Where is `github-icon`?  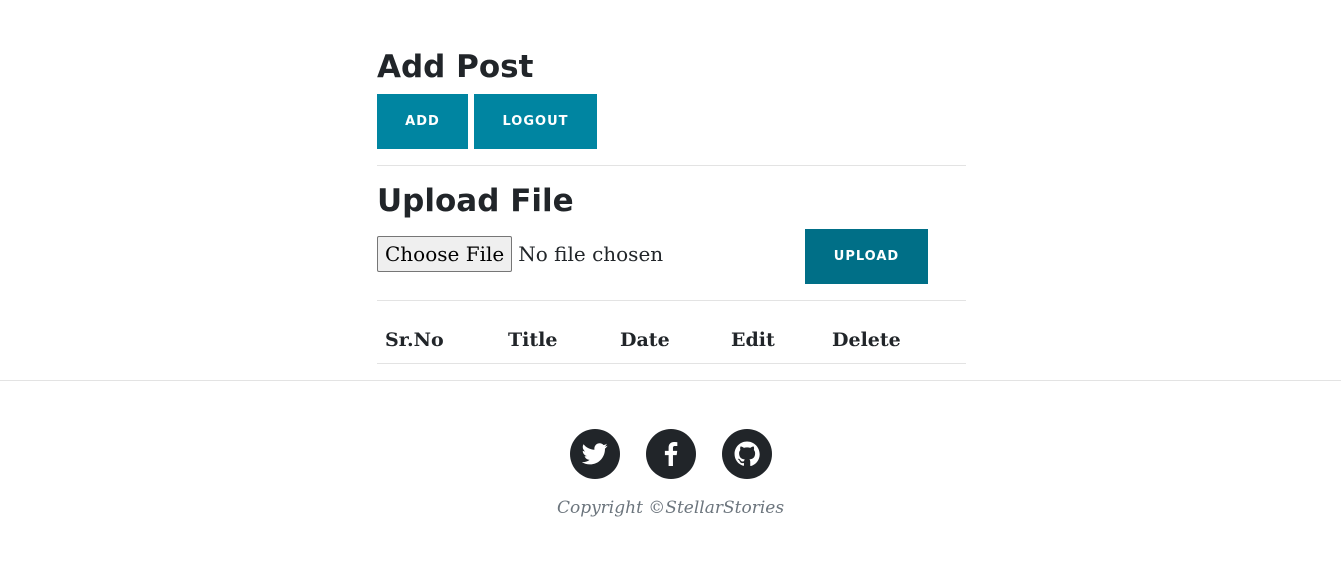 github-icon is located at coordinates (747, 454).